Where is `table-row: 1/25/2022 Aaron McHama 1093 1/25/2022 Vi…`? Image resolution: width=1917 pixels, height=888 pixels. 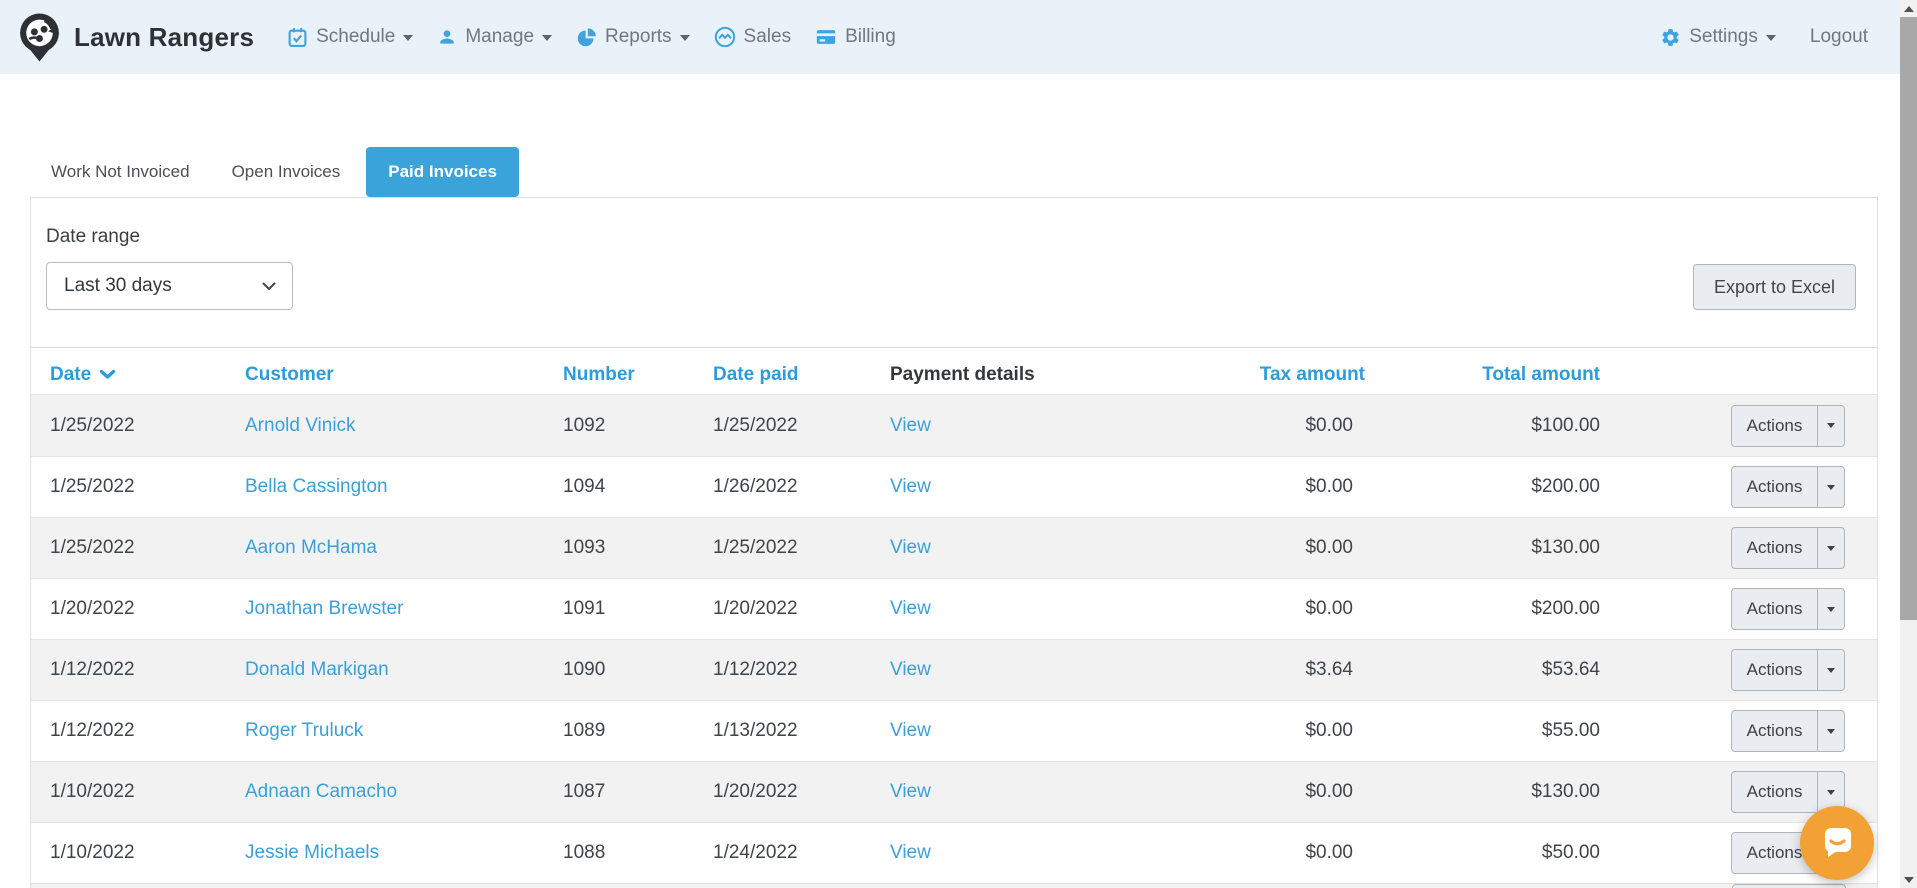
table-row: 1/25/2022 Aaron McHama 1093 1/25/2022 Vi… is located at coordinates (954, 547).